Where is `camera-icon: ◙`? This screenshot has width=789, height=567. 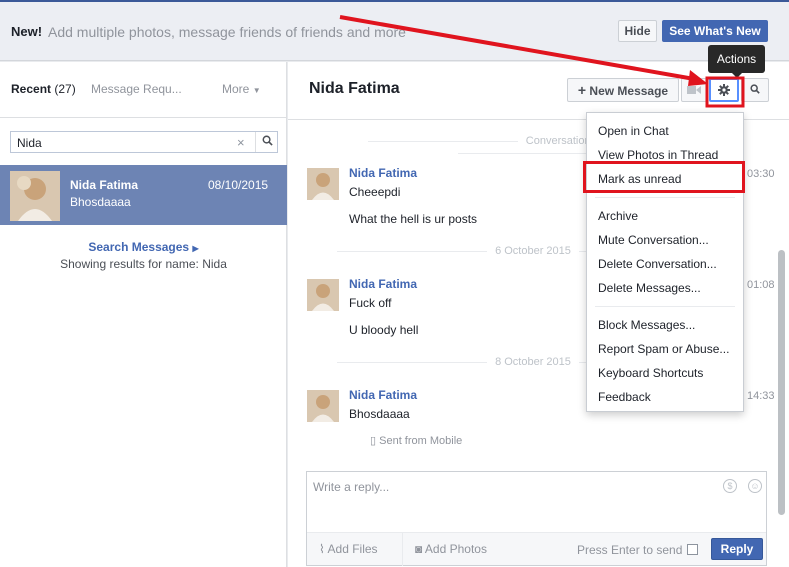 camera-icon: ◙ is located at coordinates (419, 549).